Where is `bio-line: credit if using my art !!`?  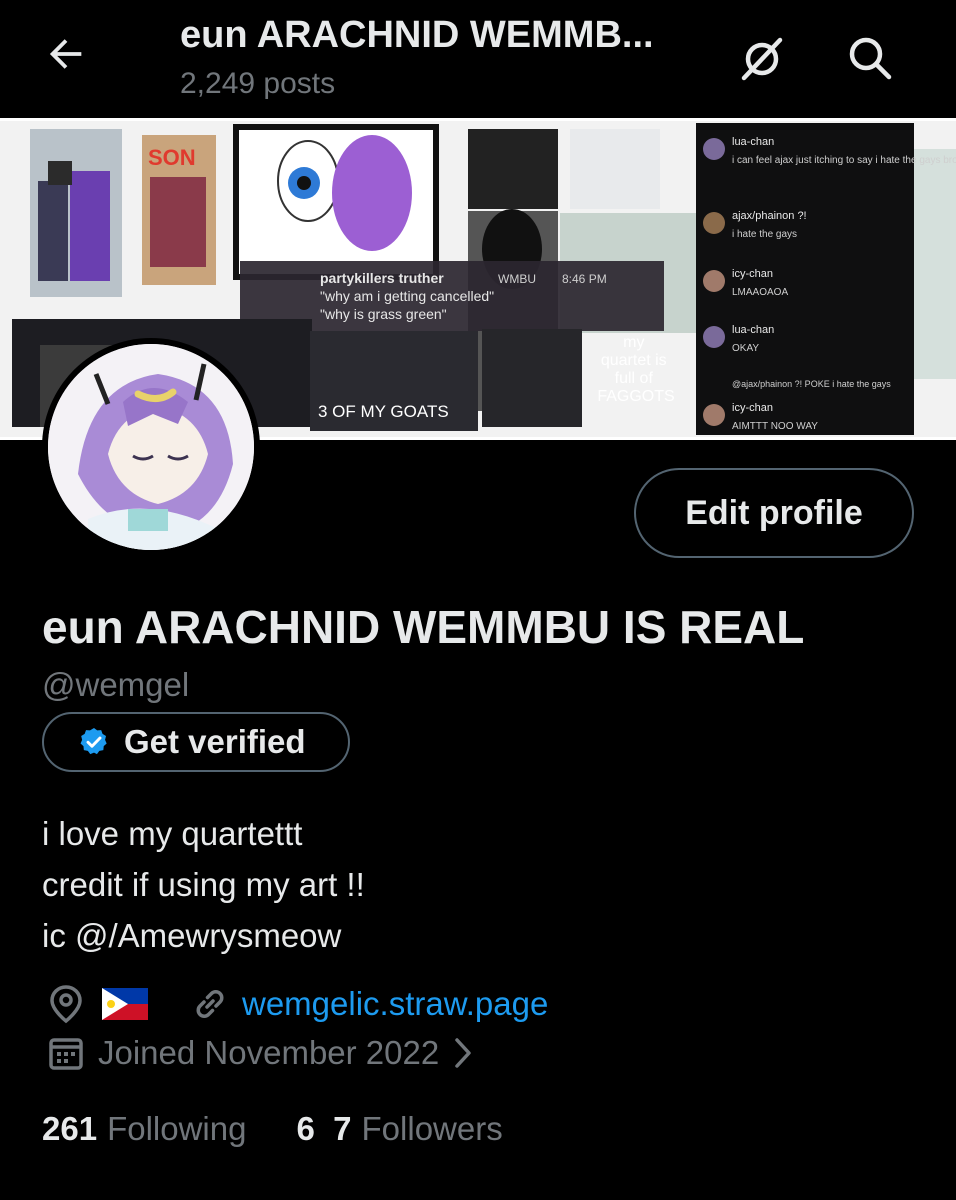
bio-line: credit if using my art !! is located at coordinates (203, 884).